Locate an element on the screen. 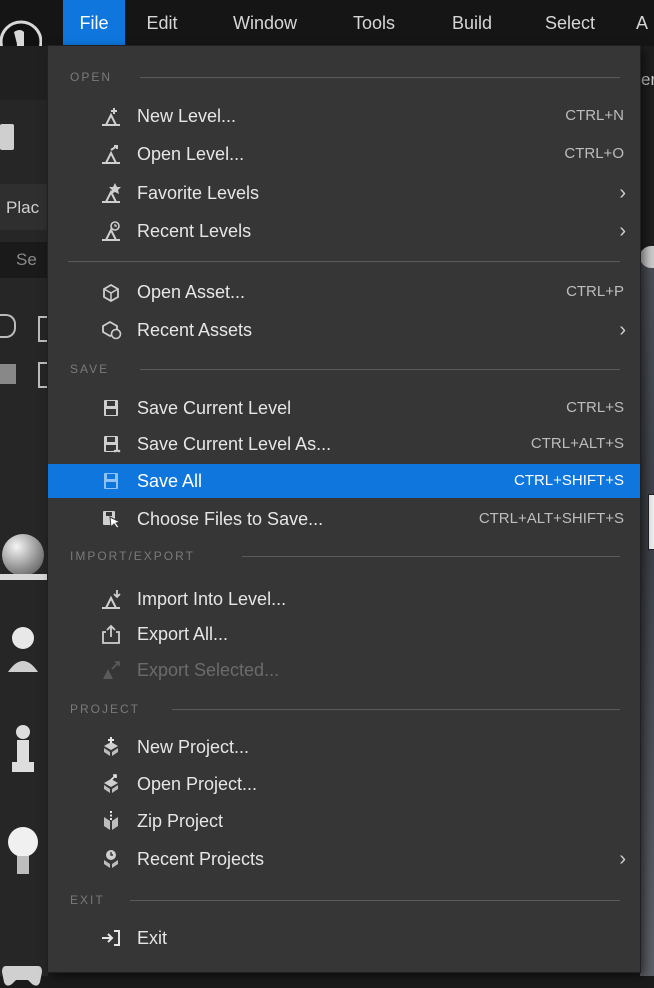 The width and height of the screenshot is (654, 988). section-exit: EXIT is located at coordinates (344, 900).